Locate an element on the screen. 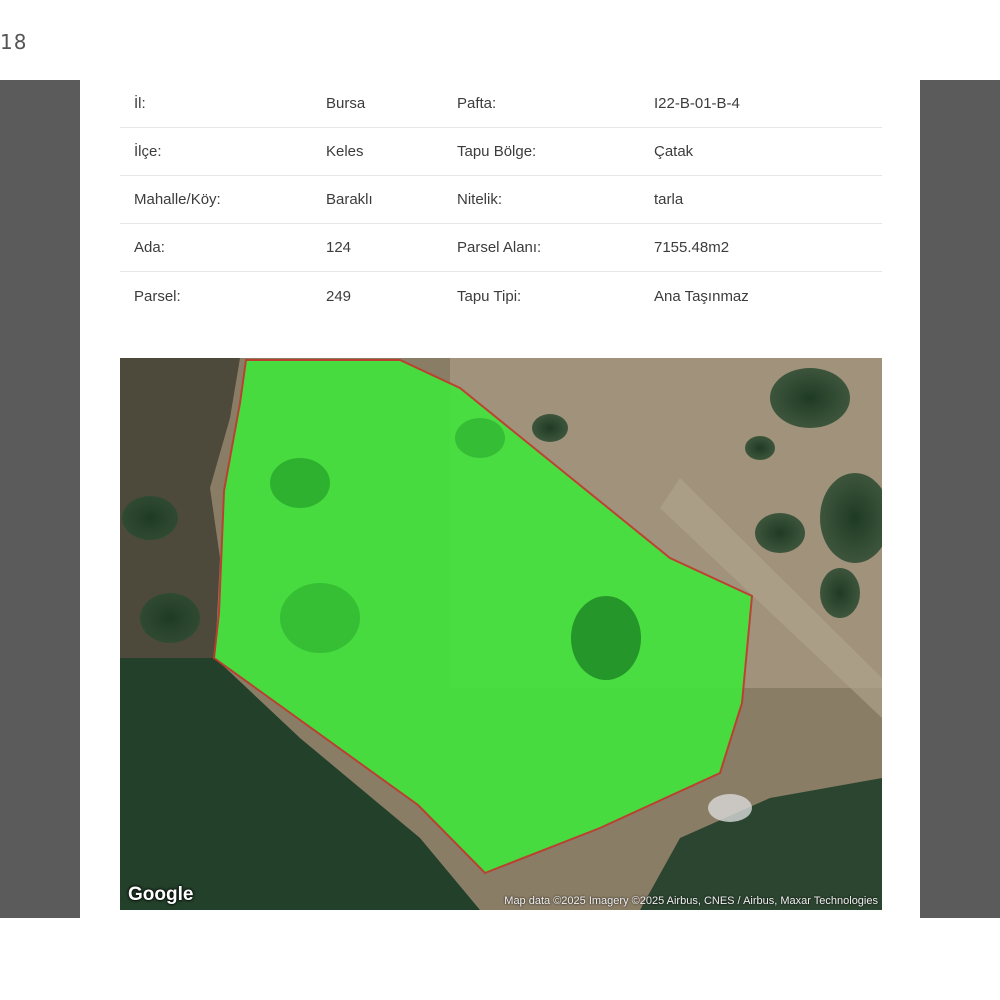 The height and width of the screenshot is (1000, 1000). info-label: Mahalle/Köy: is located at coordinates (177, 199).